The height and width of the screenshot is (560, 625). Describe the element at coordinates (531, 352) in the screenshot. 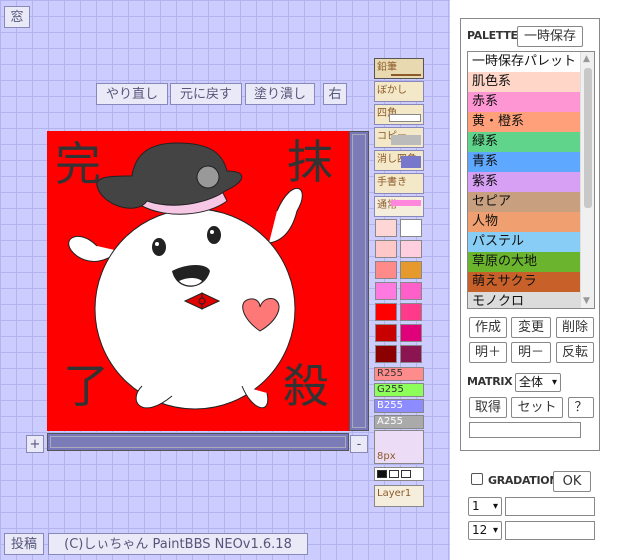

I see `palette-darker-button: 明－` at that location.